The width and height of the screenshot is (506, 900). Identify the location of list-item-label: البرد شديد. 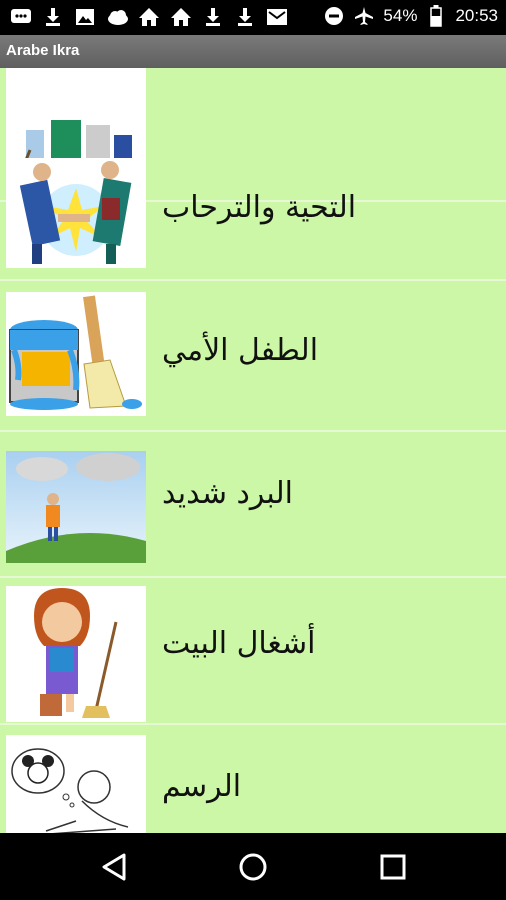
(227, 493).